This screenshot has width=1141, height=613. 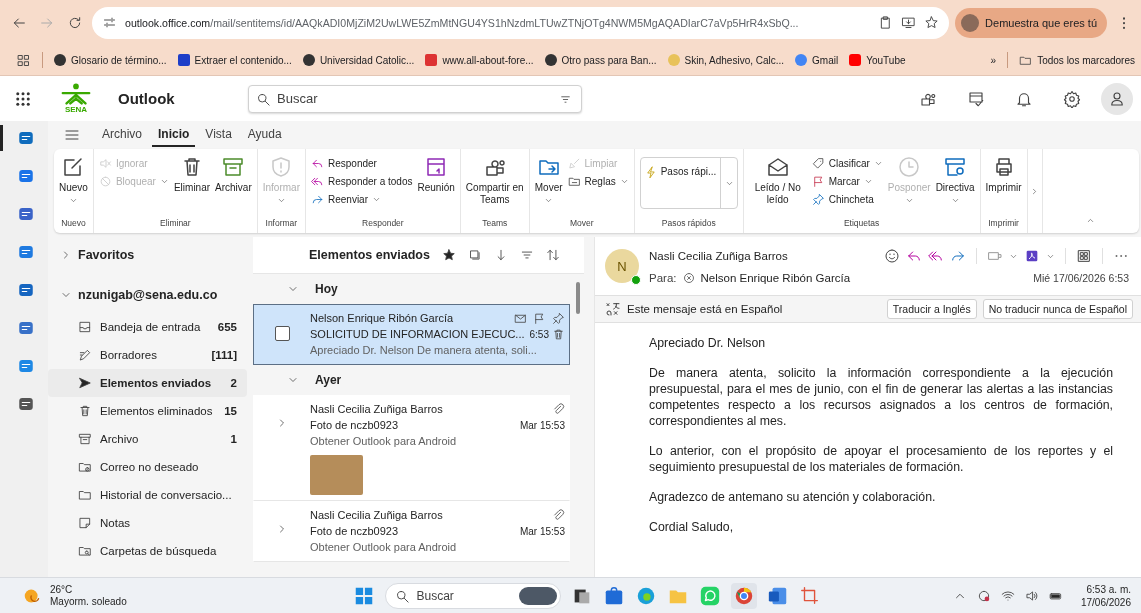 What do you see at coordinates (355, 531) in the screenshot?
I see `message-subject: Foto de nczb0923` at bounding box center [355, 531].